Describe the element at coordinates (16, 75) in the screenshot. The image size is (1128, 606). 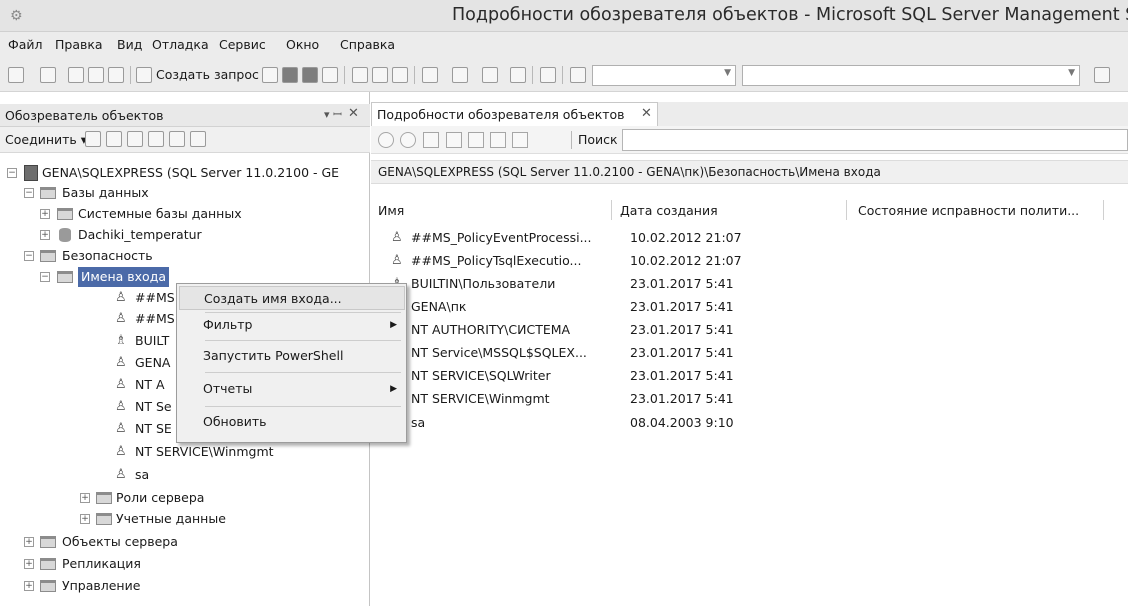
I see `new-project-icon` at that location.